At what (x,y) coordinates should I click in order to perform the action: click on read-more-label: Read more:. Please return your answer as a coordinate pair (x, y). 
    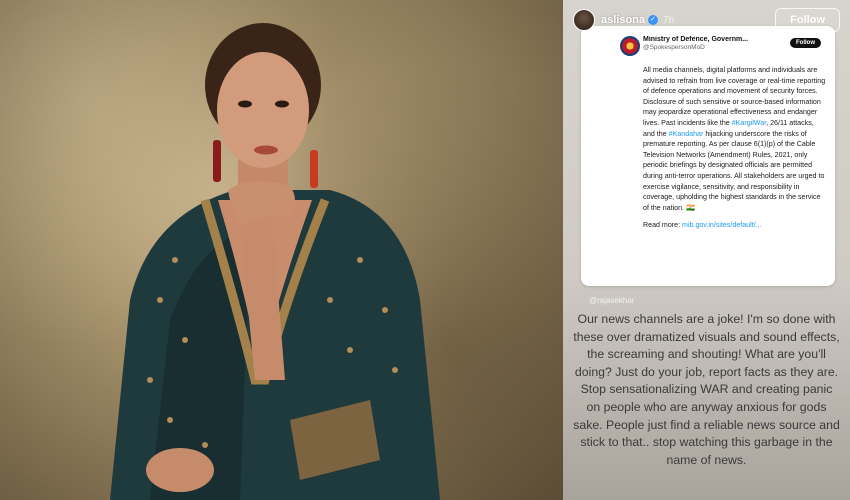
    Looking at the image, I should click on (663, 225).